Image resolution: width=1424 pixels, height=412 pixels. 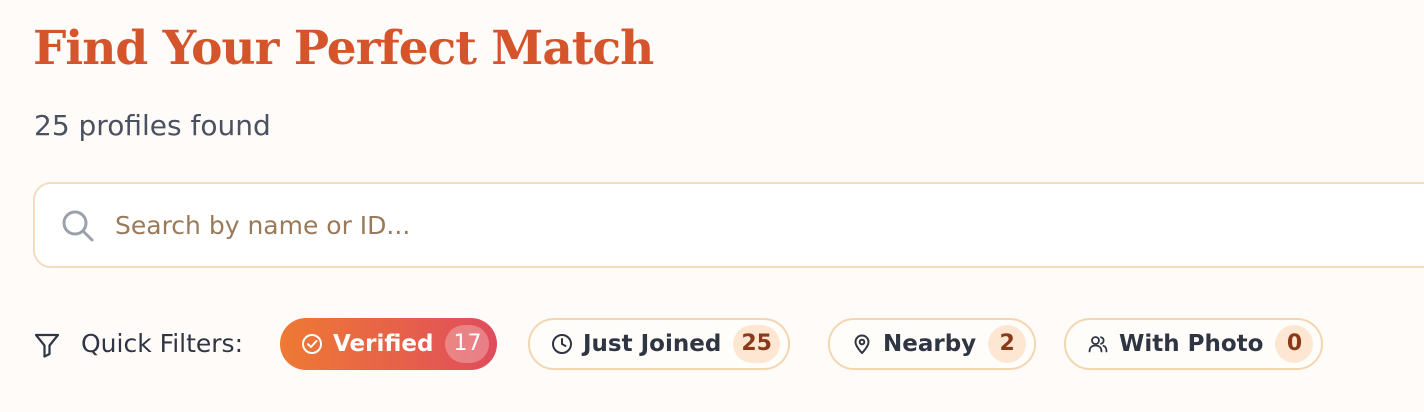 I want to click on filter-chip-count: 2, so click(x=1007, y=344).